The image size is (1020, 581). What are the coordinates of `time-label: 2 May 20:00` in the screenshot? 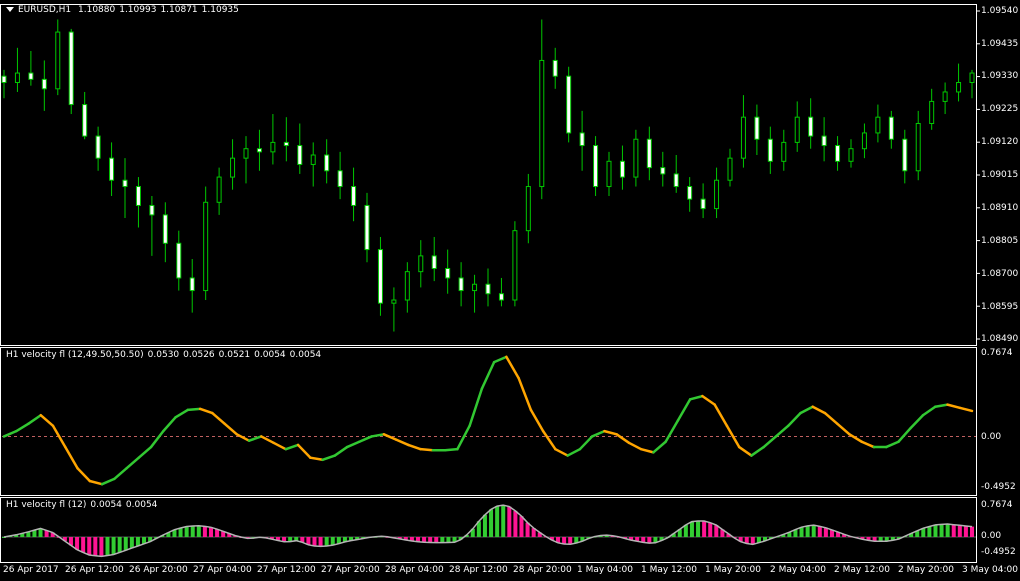 It's located at (926, 570).